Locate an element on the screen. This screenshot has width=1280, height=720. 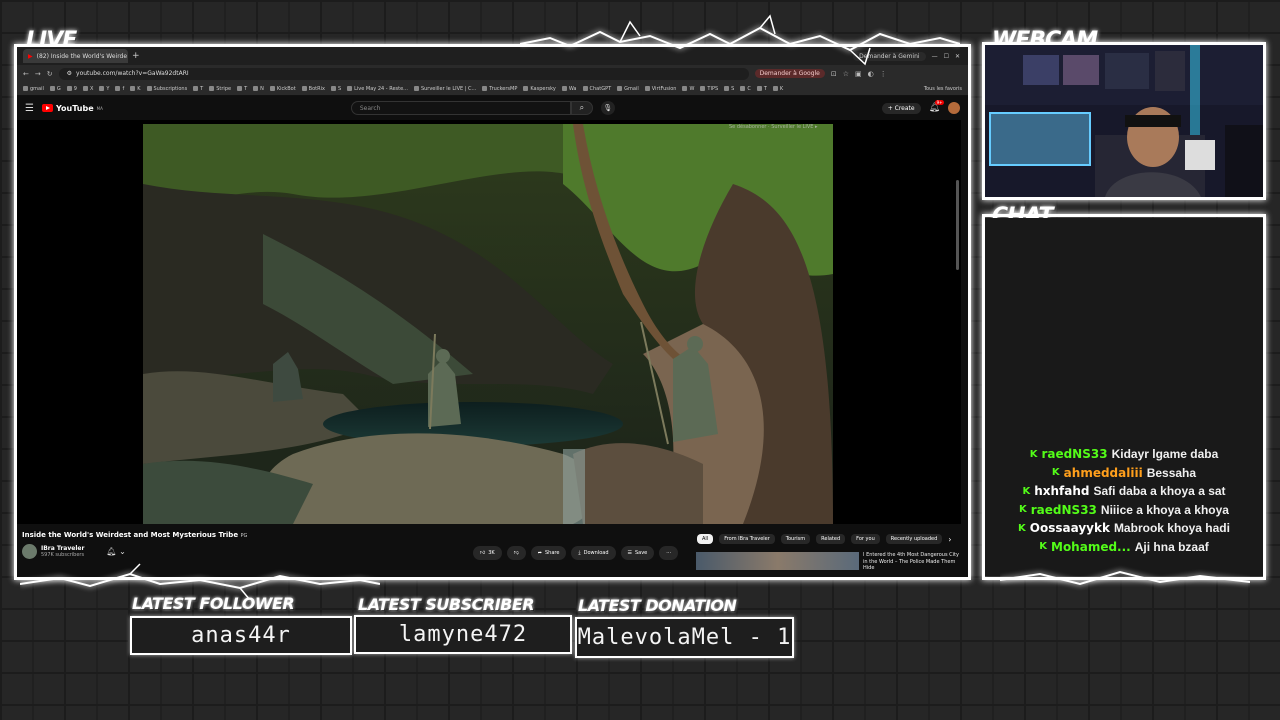
gemini-button: Demander à Gemini is located at coordinates (889, 56).